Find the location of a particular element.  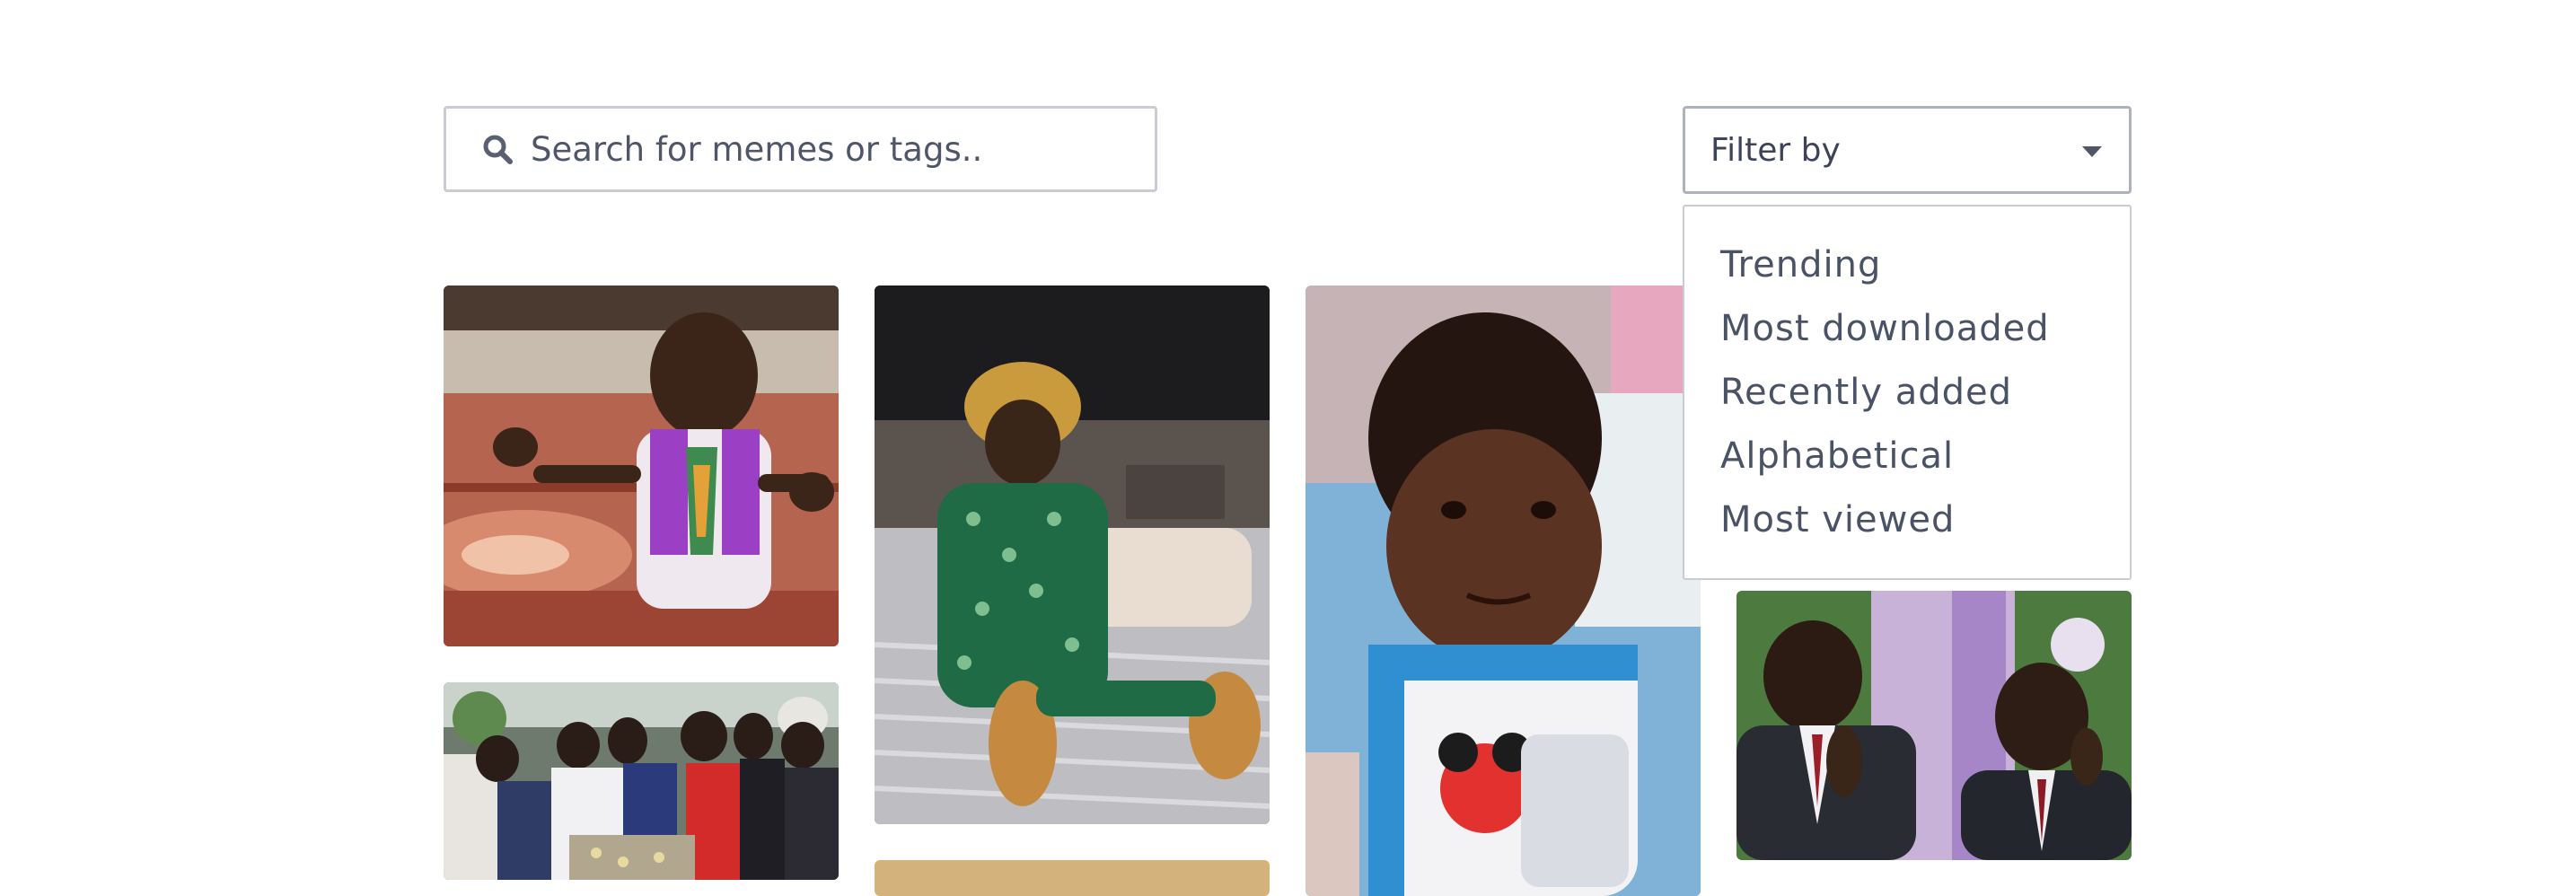

search-icon is located at coordinates (497, 149).